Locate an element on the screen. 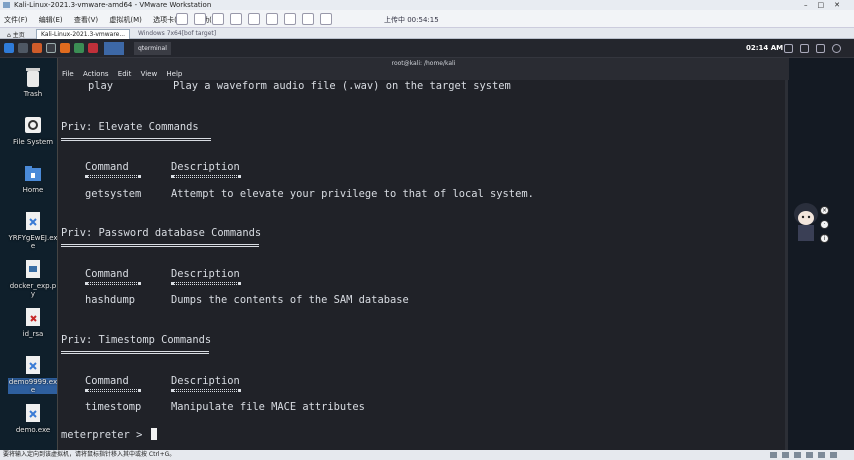 The image size is (854, 460). window-controls: –□✕ is located at coordinates (827, 5).